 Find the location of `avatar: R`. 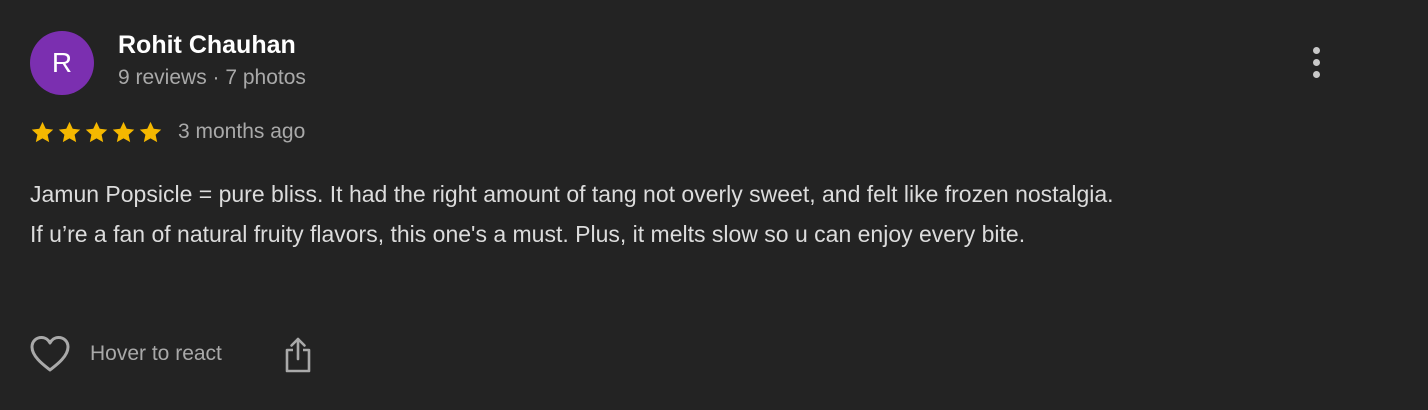

avatar: R is located at coordinates (62, 63).